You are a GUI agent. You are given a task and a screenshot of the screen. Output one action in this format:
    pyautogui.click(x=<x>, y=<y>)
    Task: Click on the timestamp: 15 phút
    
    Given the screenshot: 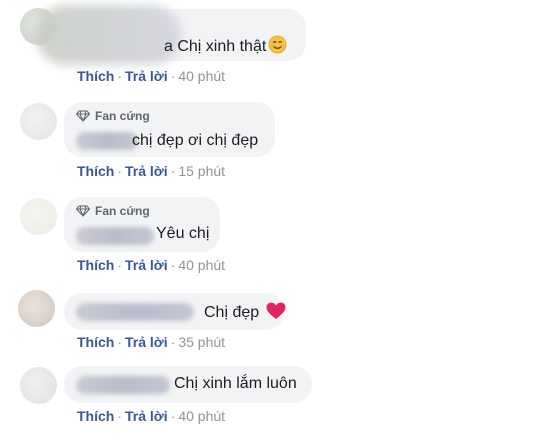 What is the action you would take?
    pyautogui.click(x=201, y=171)
    